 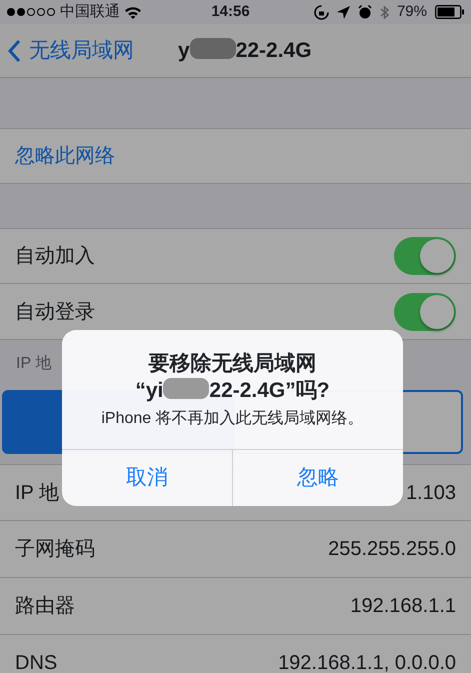 I want to click on wifi-icon, so click(x=133, y=12).